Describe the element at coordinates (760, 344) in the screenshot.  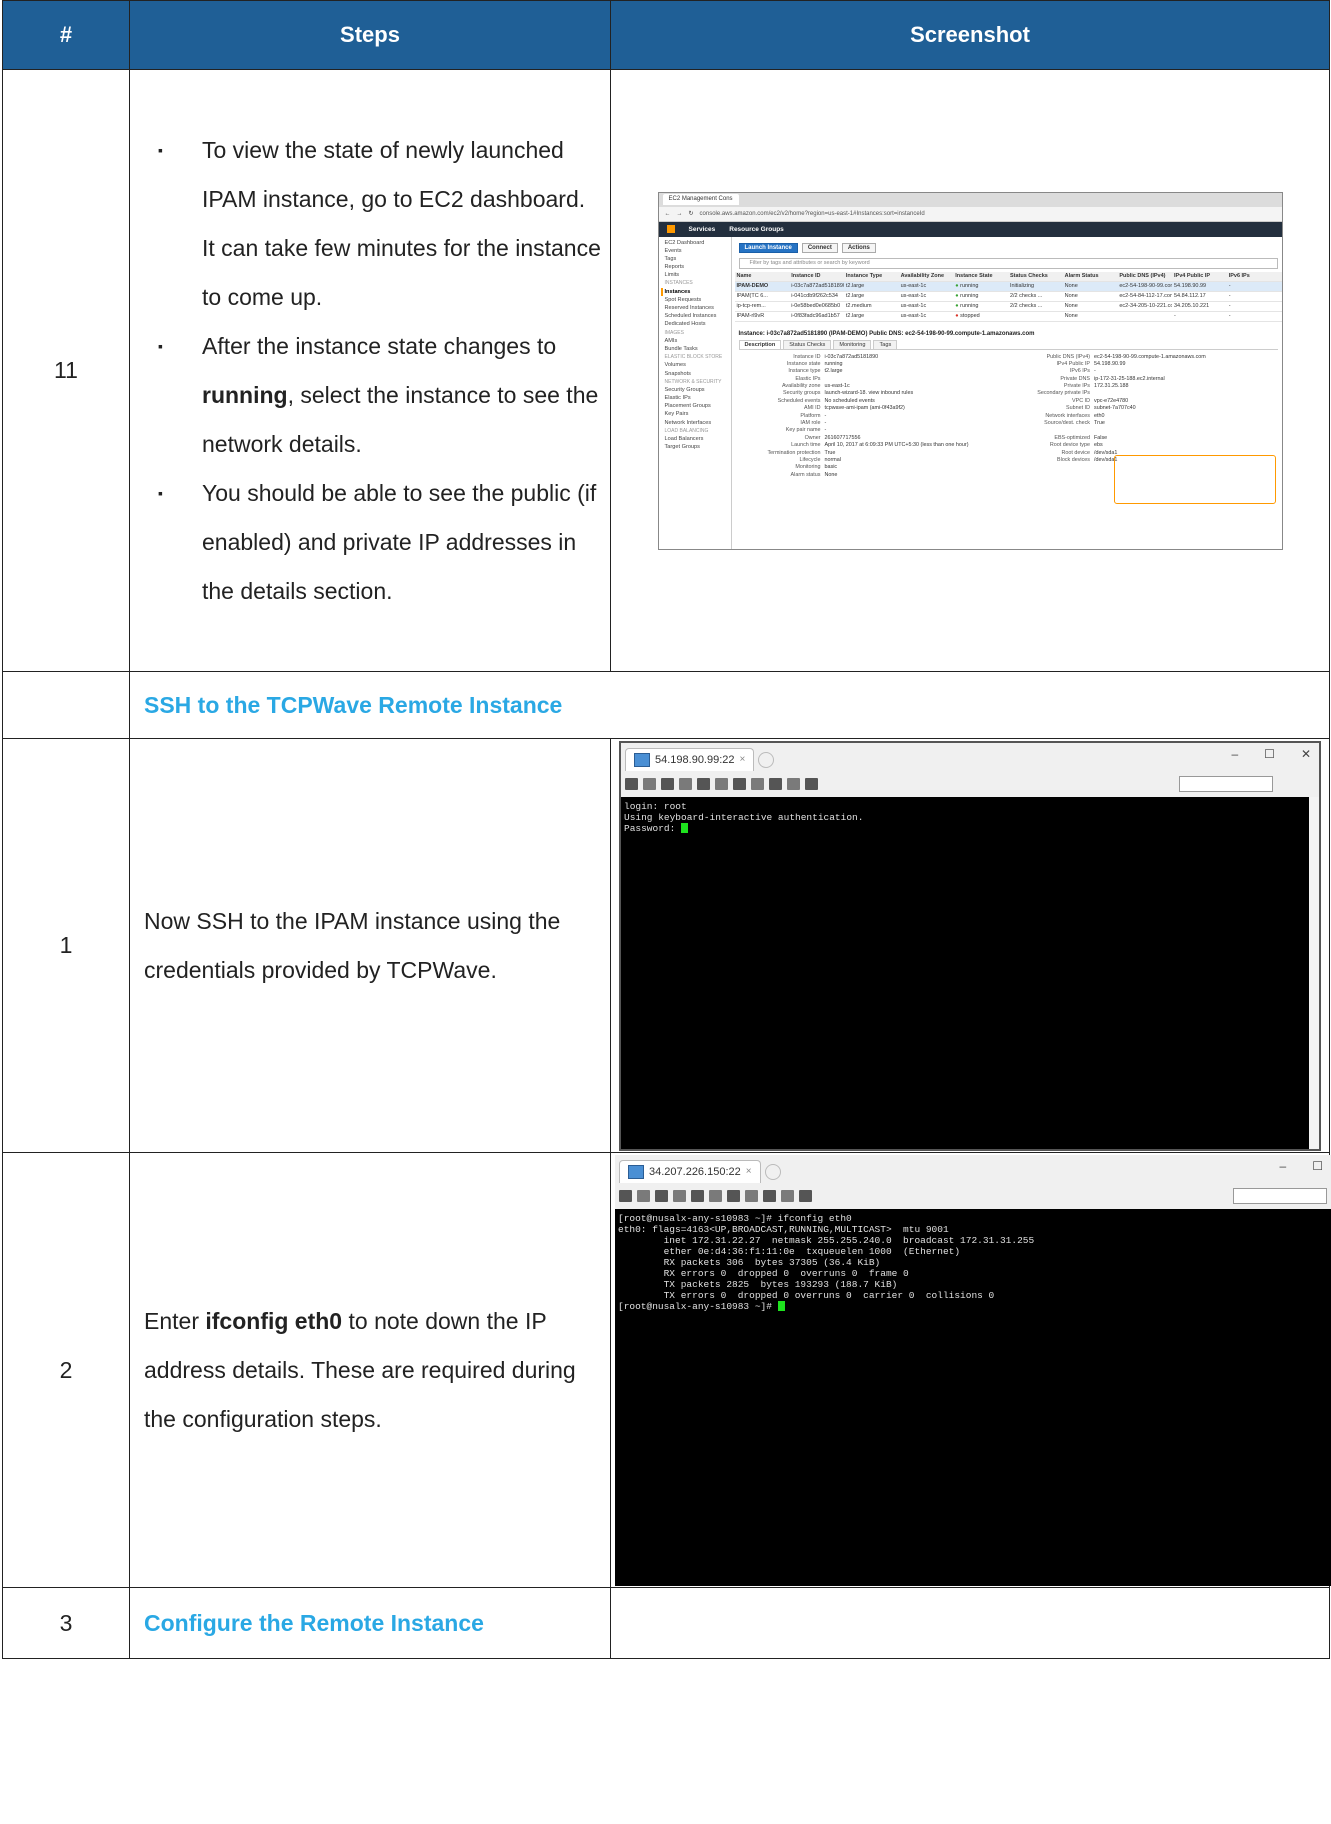
I see `detail-tab: Description` at that location.